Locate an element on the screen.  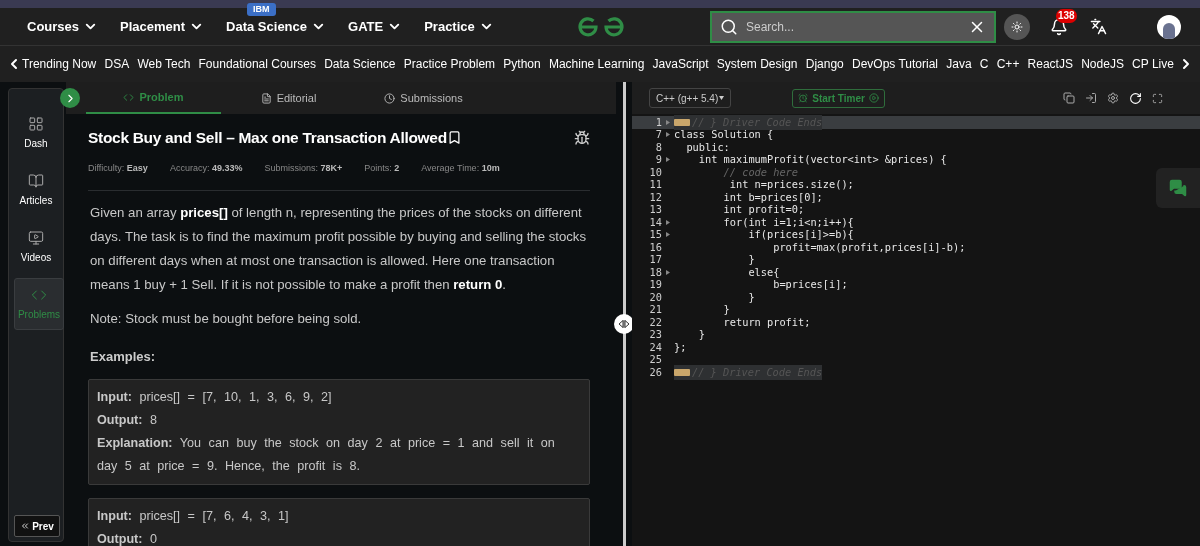
bookmark-icon is located at coordinates (454, 138).